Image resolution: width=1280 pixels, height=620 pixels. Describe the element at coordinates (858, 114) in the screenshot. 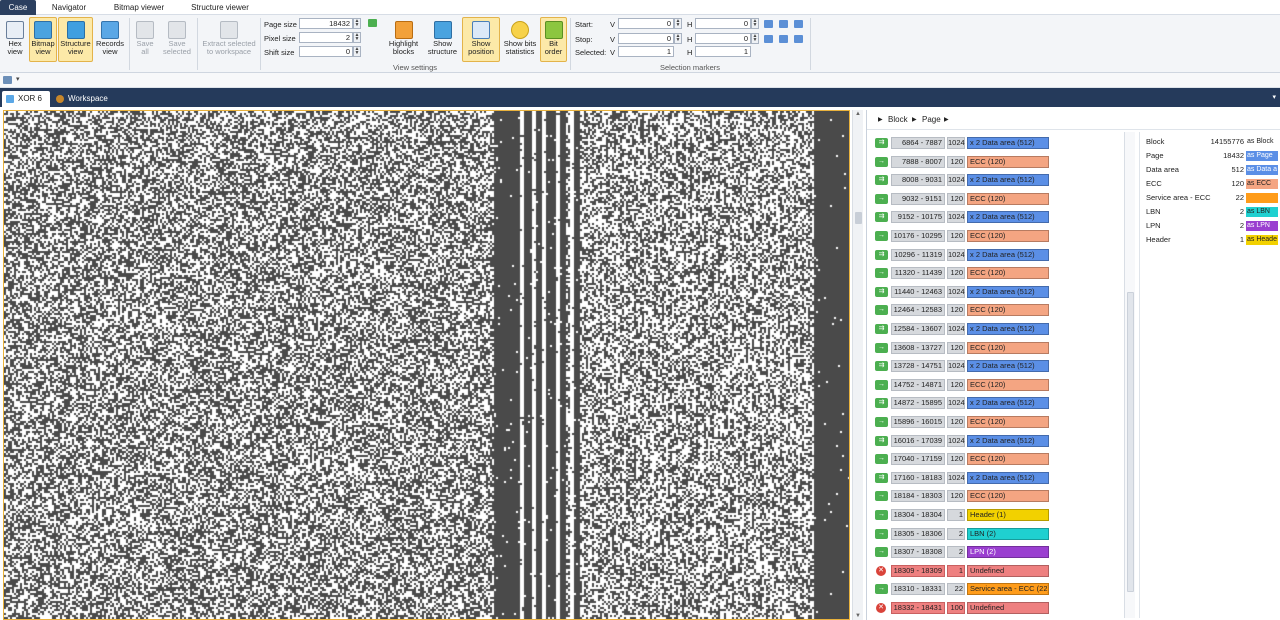

I see `scroll-up-icon: ▲` at that location.